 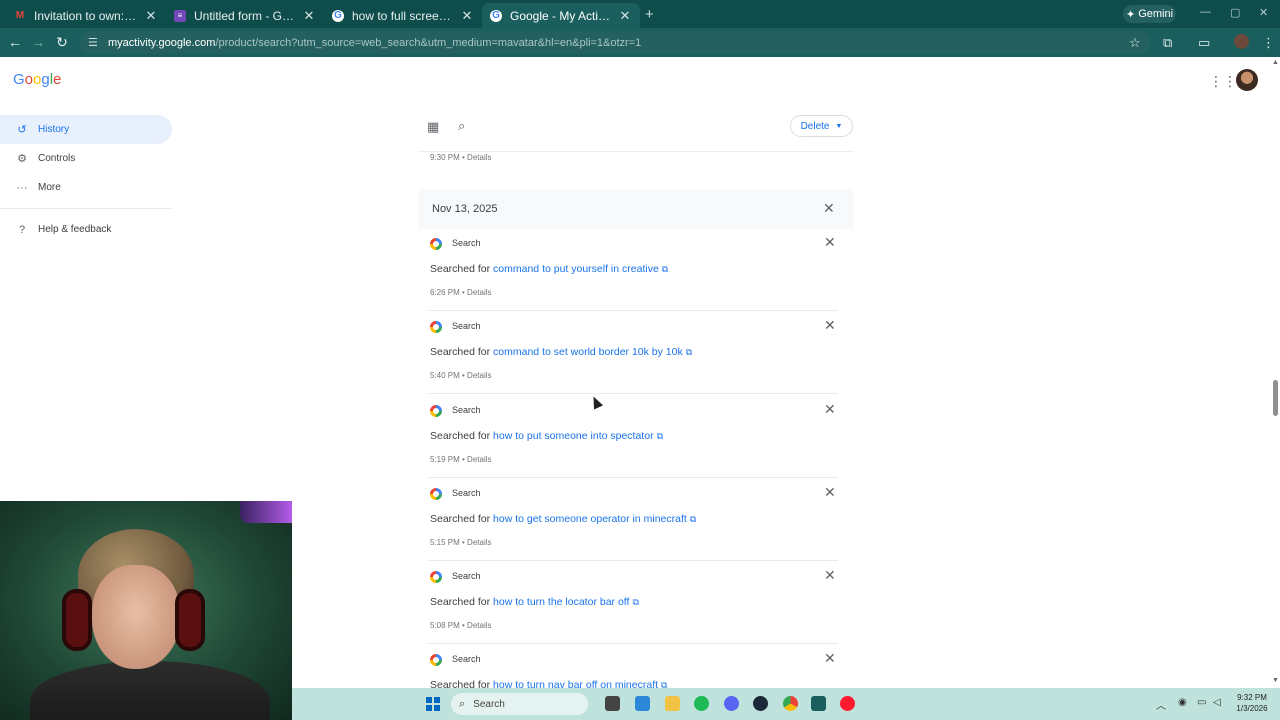 I want to click on opera-icon, so click(x=847, y=703).